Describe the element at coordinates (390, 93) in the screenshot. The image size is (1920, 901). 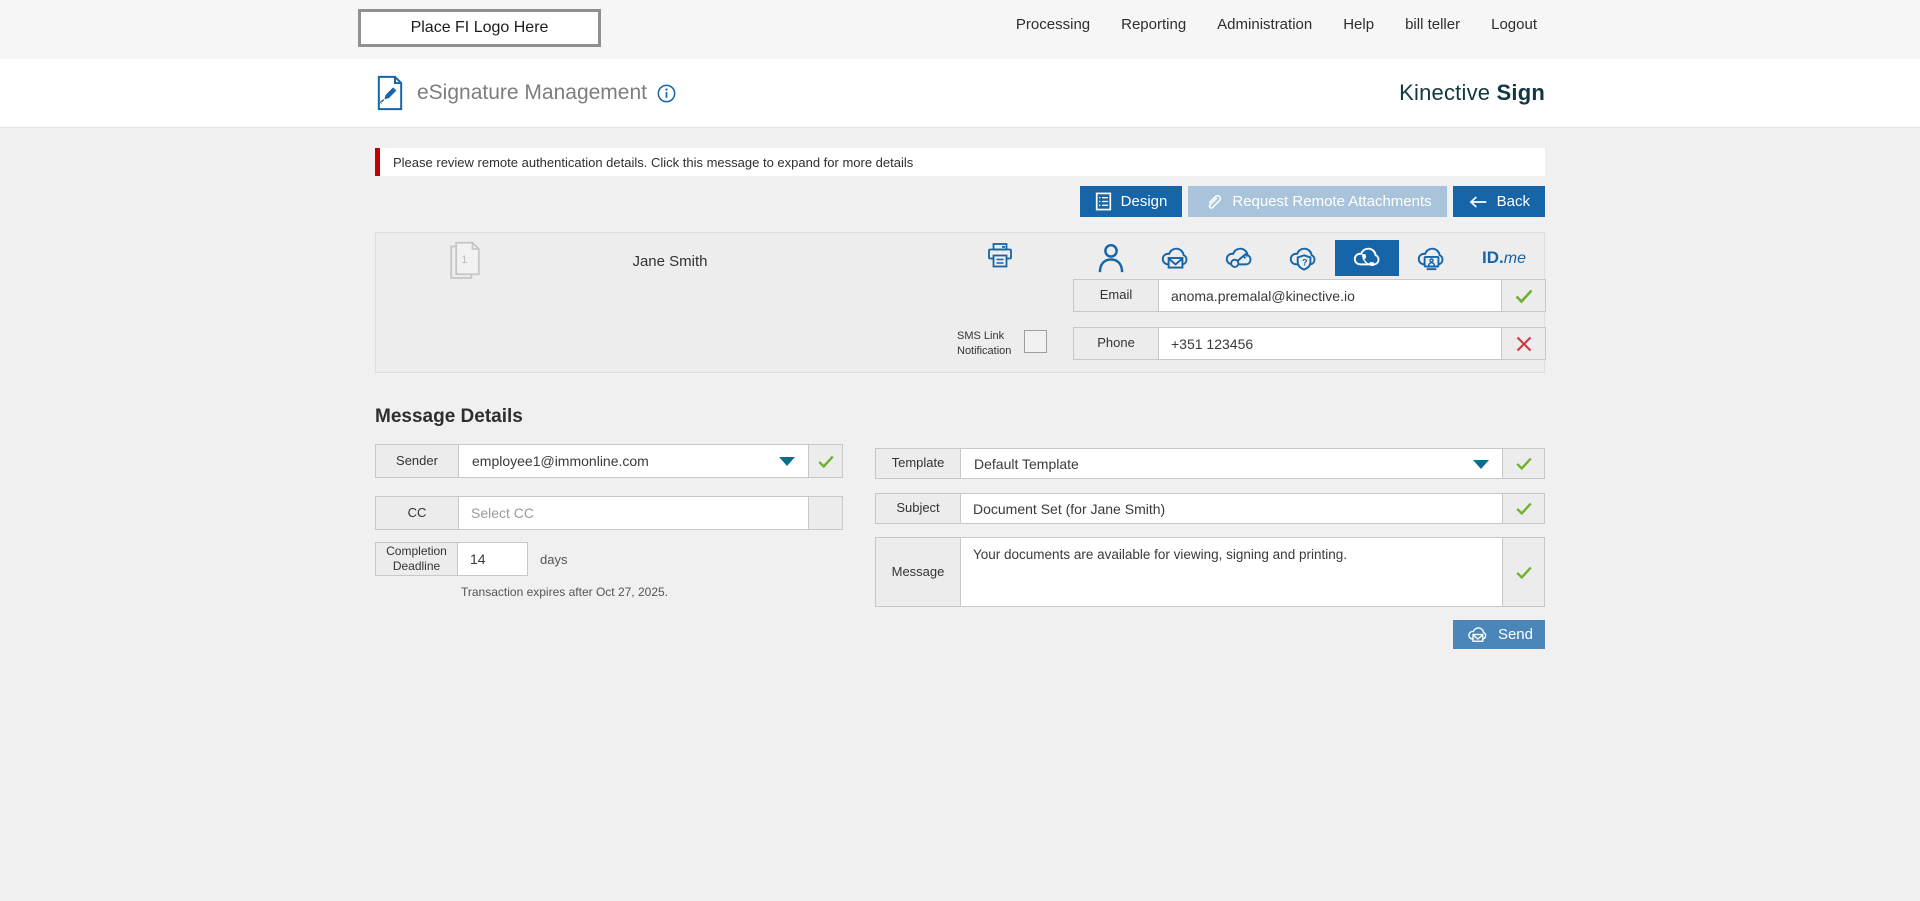
I see `esignature-document-icon: x` at that location.